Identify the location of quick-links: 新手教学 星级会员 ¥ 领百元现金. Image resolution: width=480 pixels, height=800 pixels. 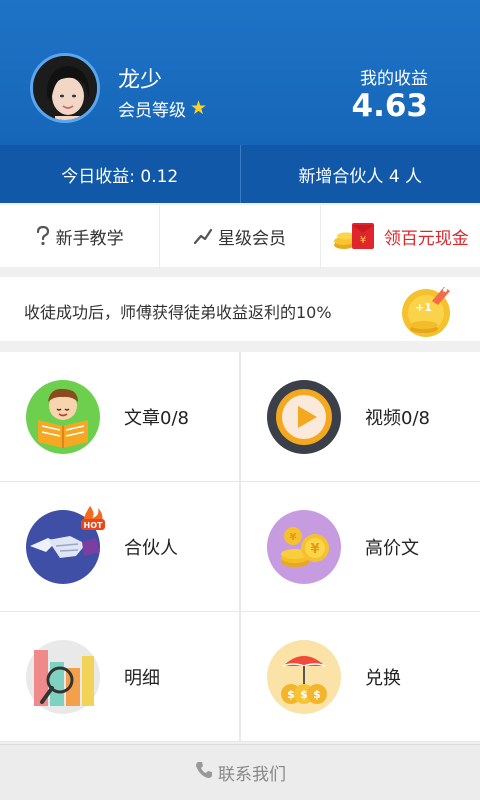
(240, 236).